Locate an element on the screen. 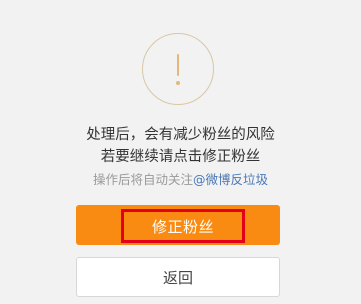  auto-follow-note: 操作后将自动关注@微博反垃圾 is located at coordinates (180, 180).